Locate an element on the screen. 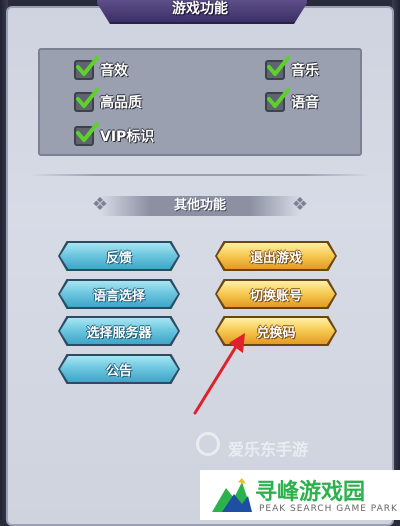 The image size is (400, 526). language-select-button: 语言选择 is located at coordinates (119, 294).